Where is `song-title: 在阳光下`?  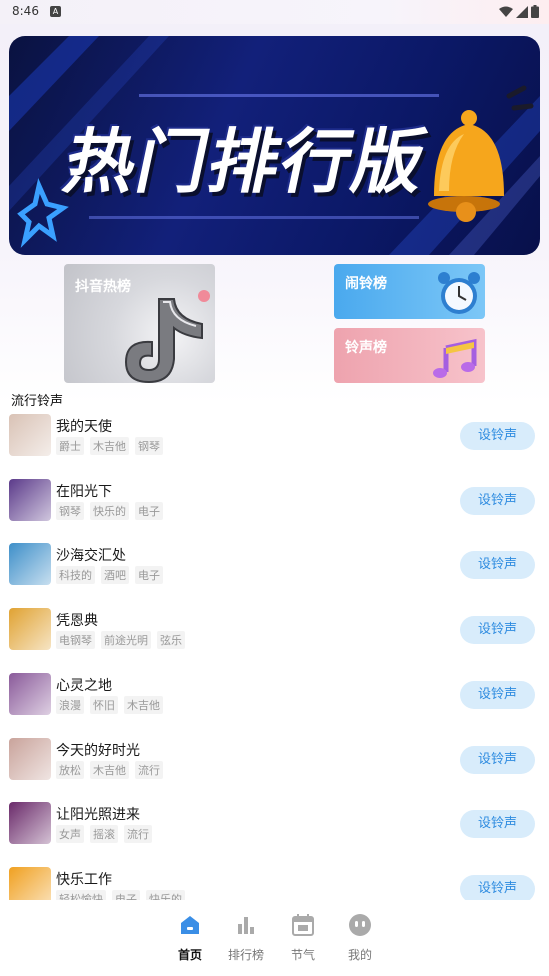 song-title: 在阳光下 is located at coordinates (84, 491).